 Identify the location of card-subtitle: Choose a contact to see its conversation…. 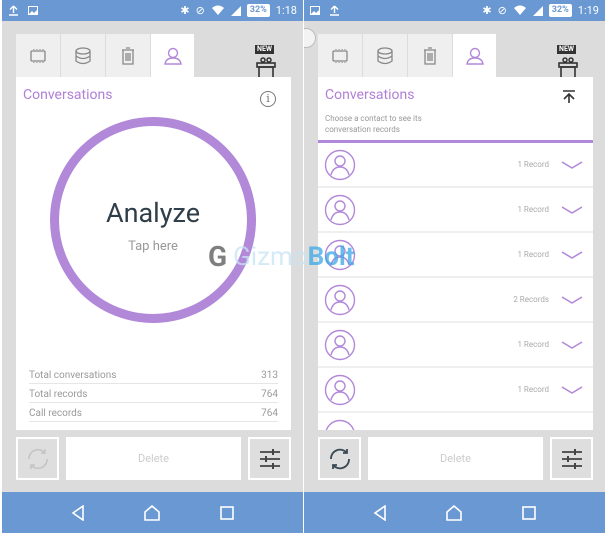
(373, 124).